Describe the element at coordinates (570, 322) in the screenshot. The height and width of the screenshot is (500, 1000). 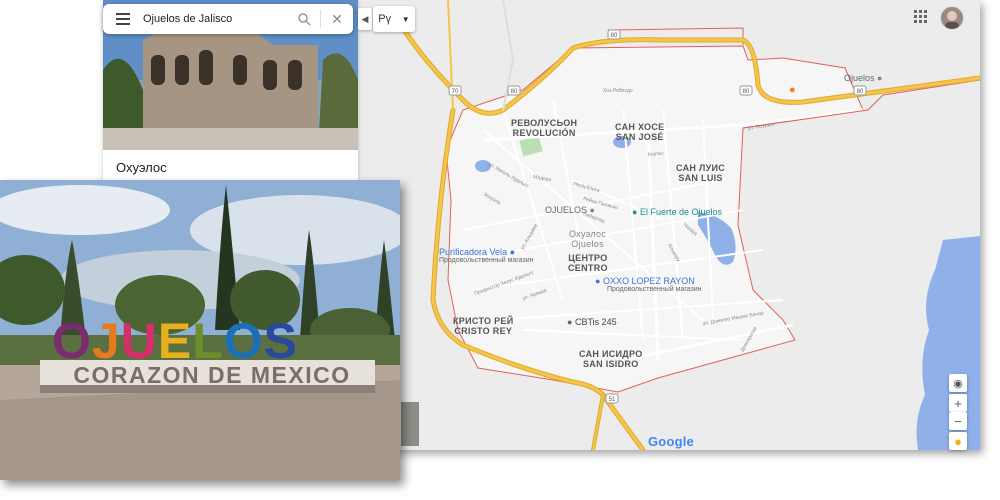
I see `school-pin-icon: ●` at that location.